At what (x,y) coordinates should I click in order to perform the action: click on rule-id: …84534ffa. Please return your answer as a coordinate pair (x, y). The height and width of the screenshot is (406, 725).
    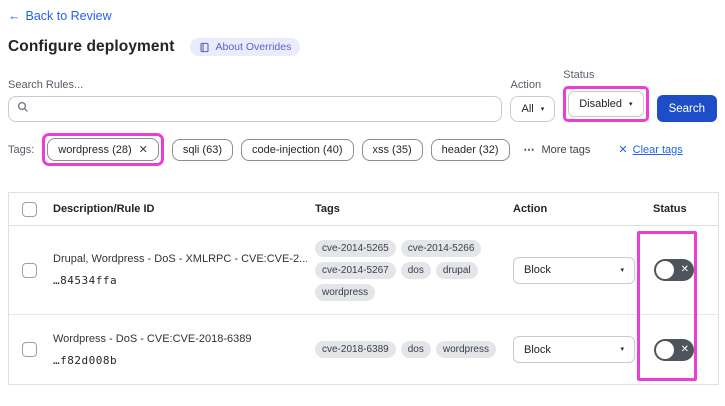
    Looking at the image, I should click on (85, 280).